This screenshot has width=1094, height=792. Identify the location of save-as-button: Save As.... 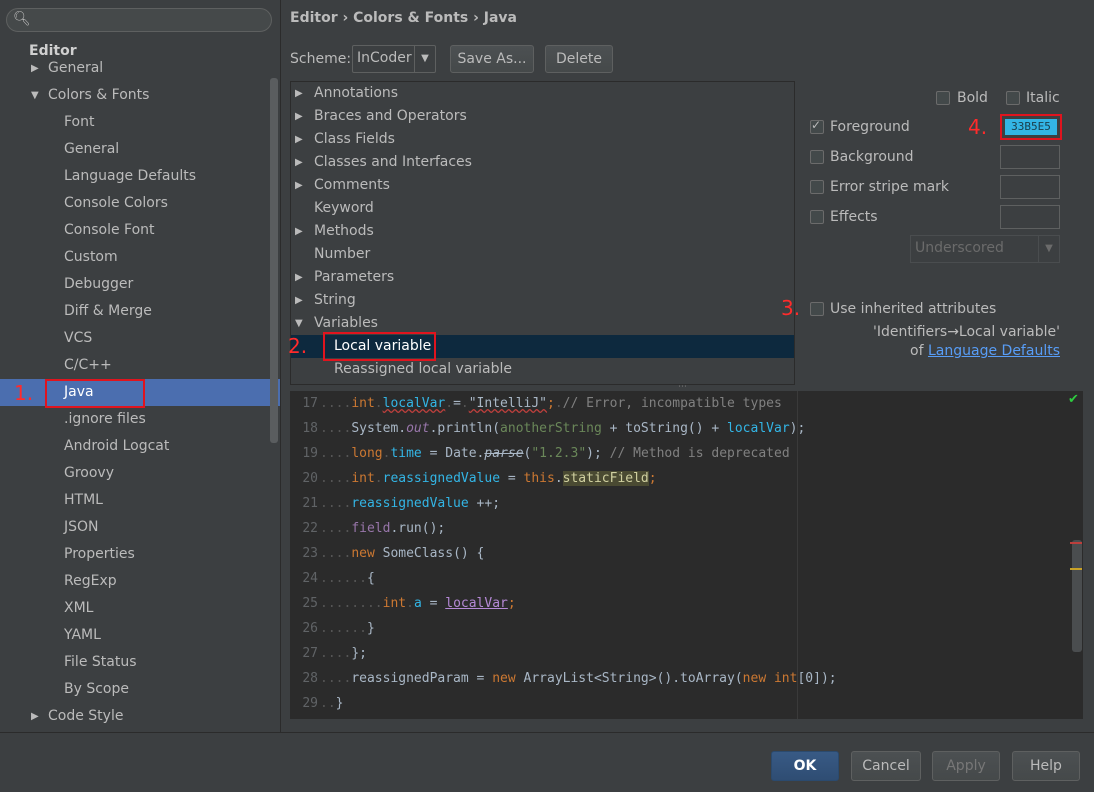
(492, 59).